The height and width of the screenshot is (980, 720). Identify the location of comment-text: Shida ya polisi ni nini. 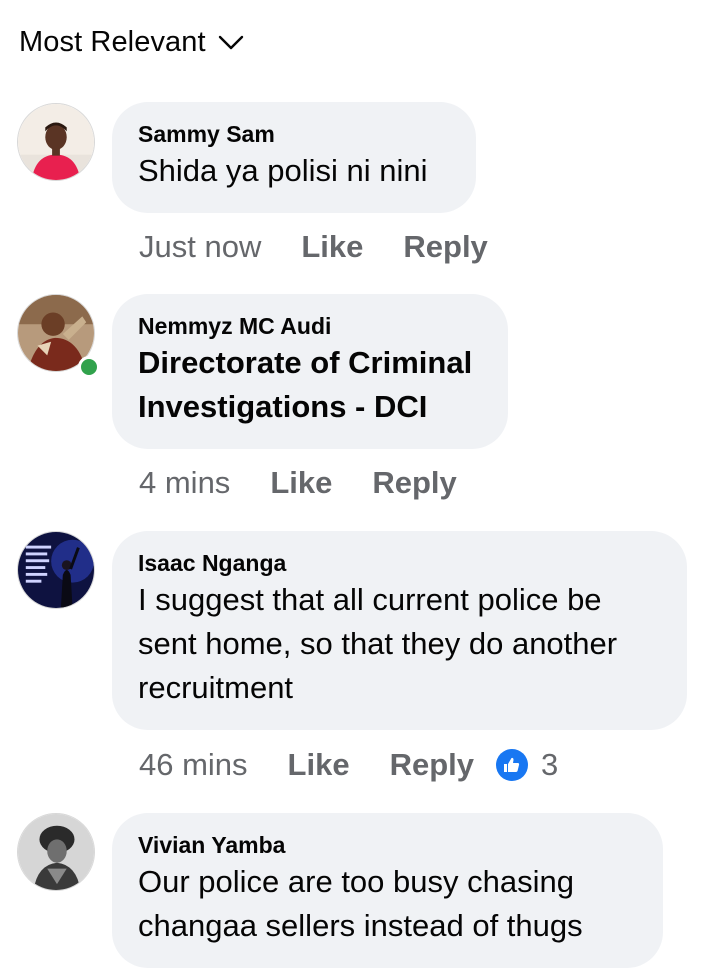
(283, 170).